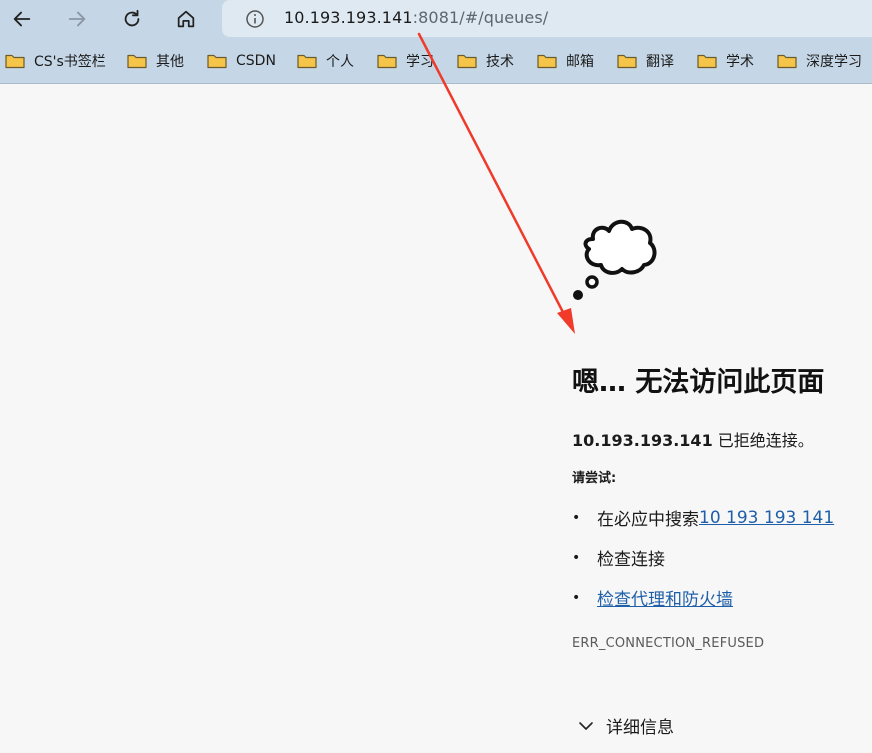 The width and height of the screenshot is (872, 753). I want to click on bookmark-label: 学习, so click(420, 62).